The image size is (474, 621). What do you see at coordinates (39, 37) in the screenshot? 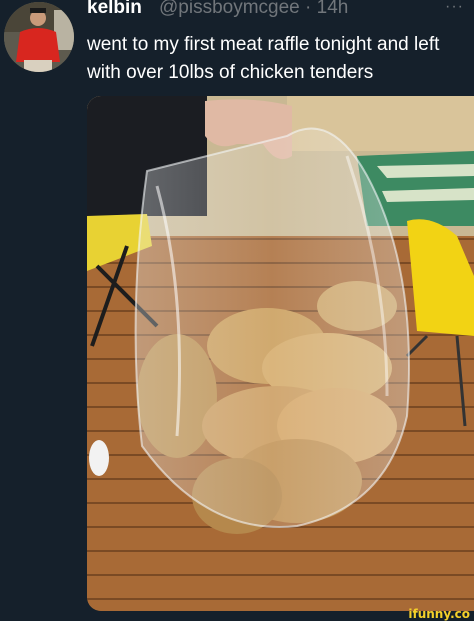
I see `avatar` at bounding box center [39, 37].